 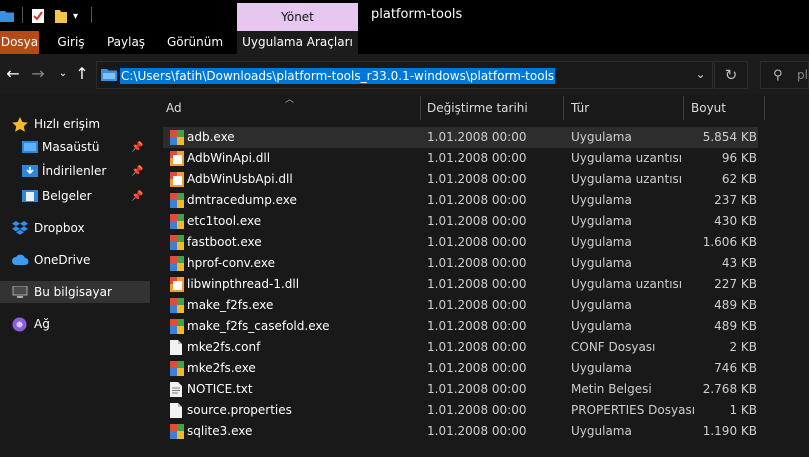 I want to click on sidebar-item-label: İndirilenler, so click(x=74, y=171).